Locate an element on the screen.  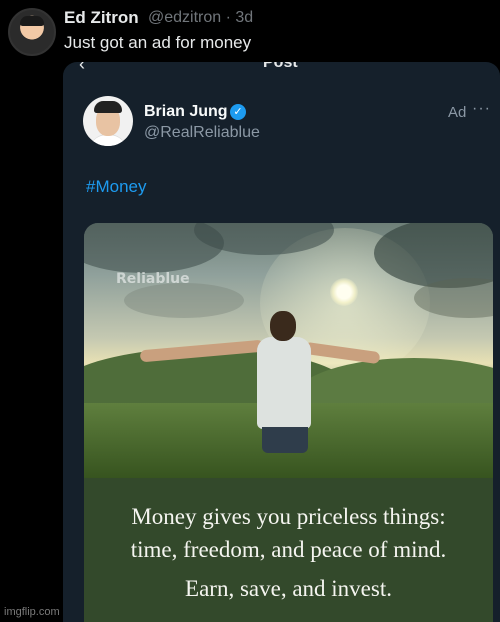
caption-line-2: time, freedom, and peace of mind. is located at coordinates (288, 549).